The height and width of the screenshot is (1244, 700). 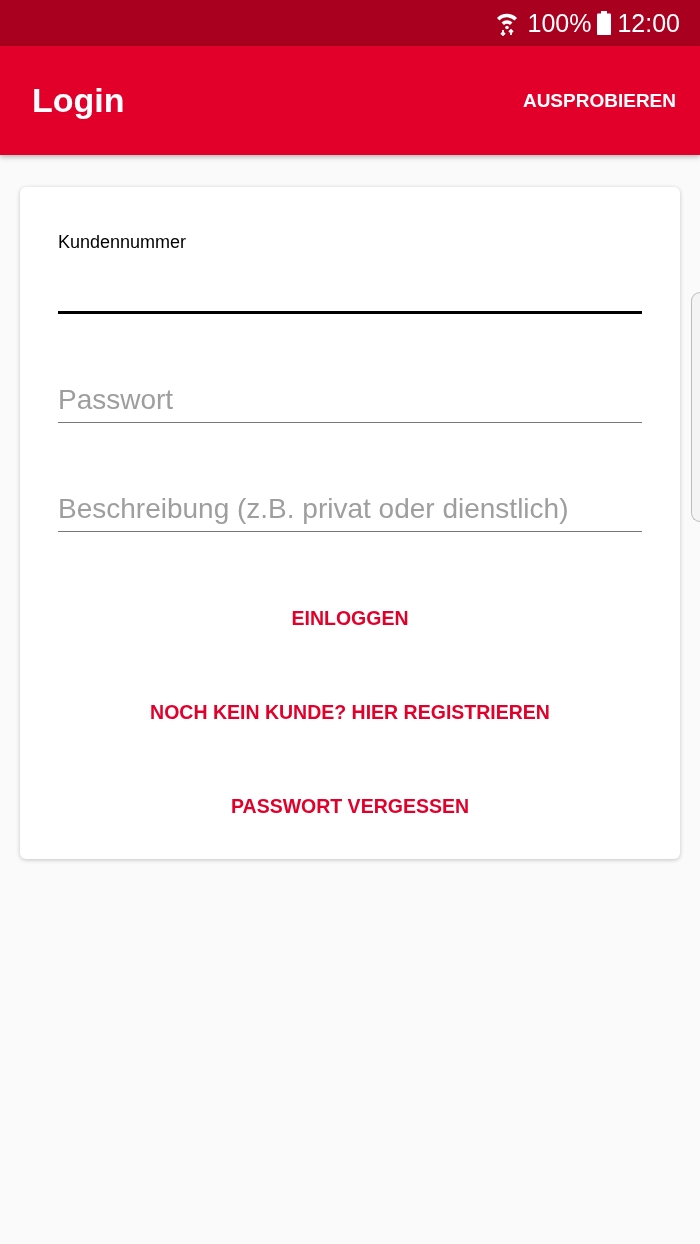 What do you see at coordinates (350, 806) in the screenshot?
I see `text-button: PASSWORT VERGESSEN` at bounding box center [350, 806].